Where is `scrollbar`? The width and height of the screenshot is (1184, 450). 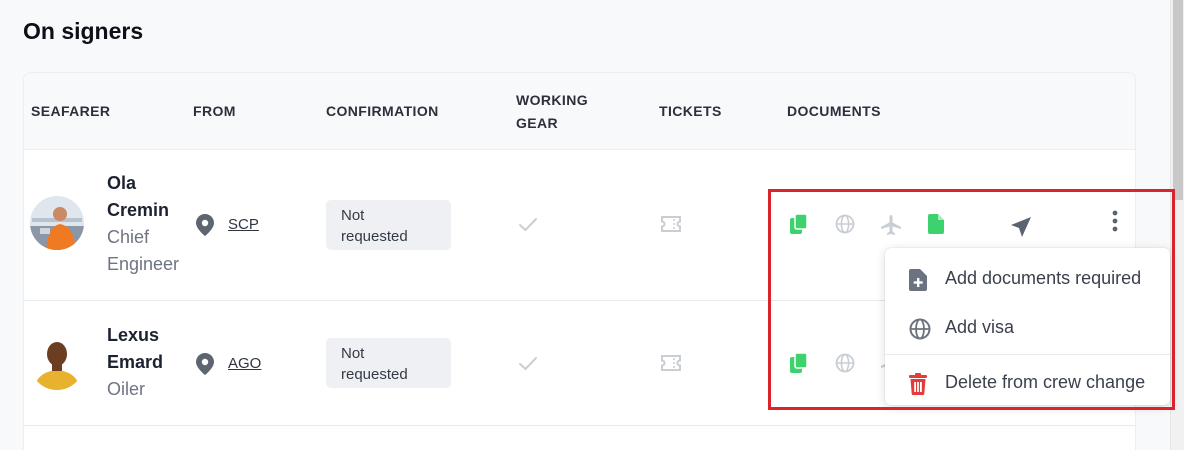 scrollbar is located at coordinates (1177, 225).